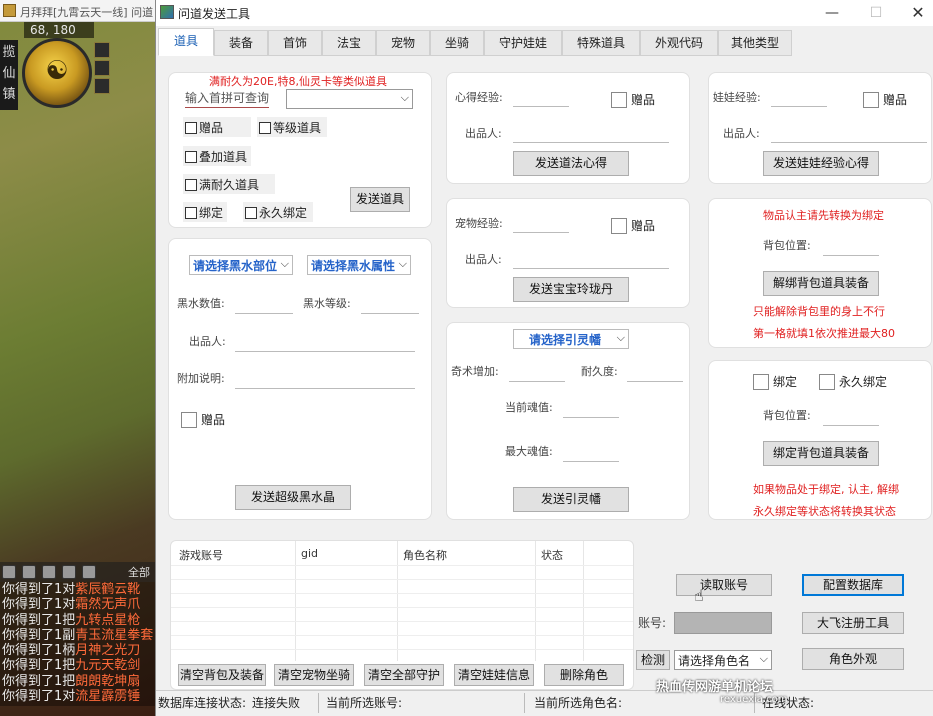 The height and width of the screenshot is (716, 933). Describe the element at coordinates (853, 623) in the screenshot. I see `register-tool-button: 大飞注册工具` at that location.